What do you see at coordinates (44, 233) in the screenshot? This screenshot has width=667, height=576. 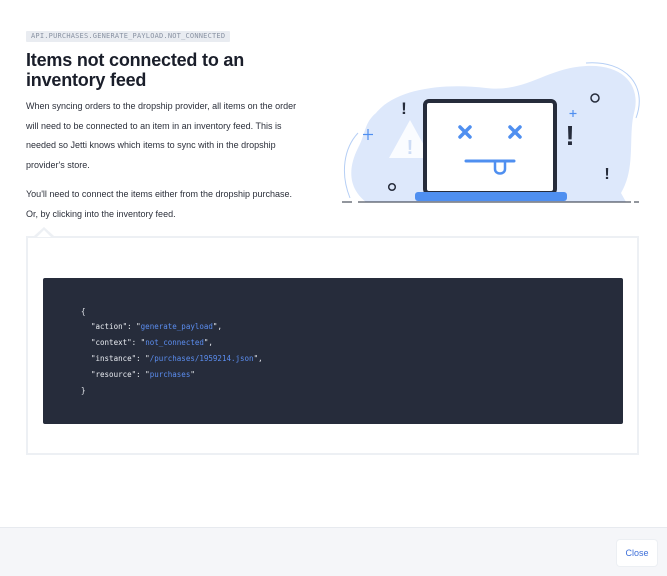 I see `panel-pointer-inner` at bounding box center [44, 233].